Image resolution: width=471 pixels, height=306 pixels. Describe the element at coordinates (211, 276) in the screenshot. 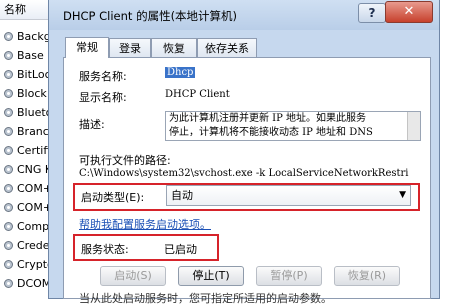

I see `stop-button: 停止(T)` at that location.